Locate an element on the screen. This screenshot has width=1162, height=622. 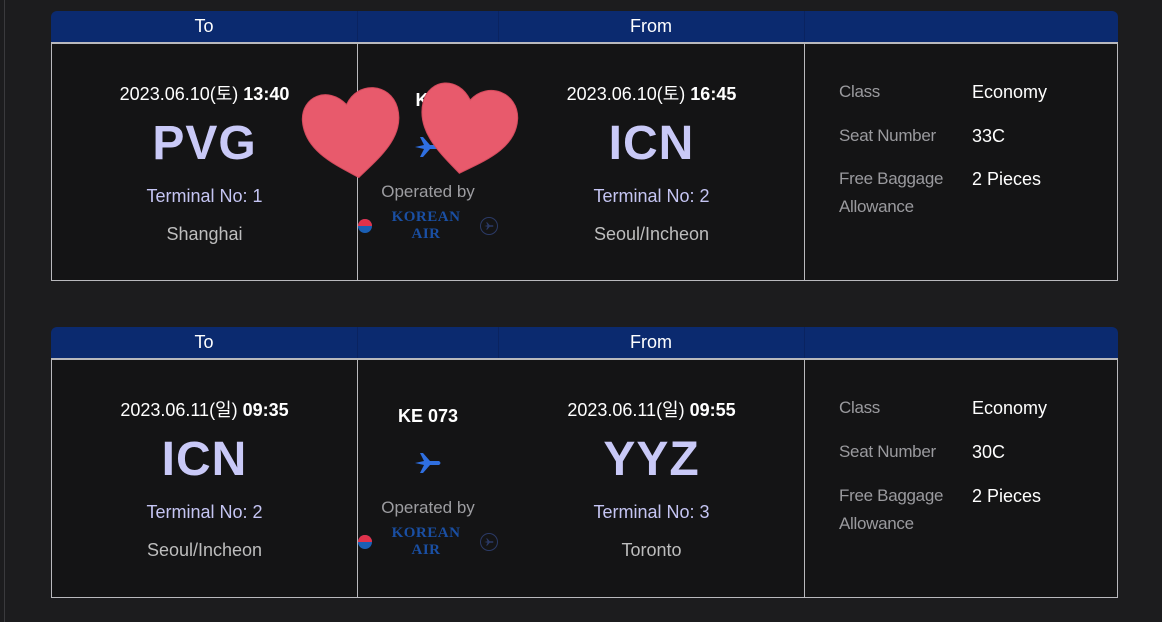
origin-city: Shanghai is located at coordinates (204, 234).